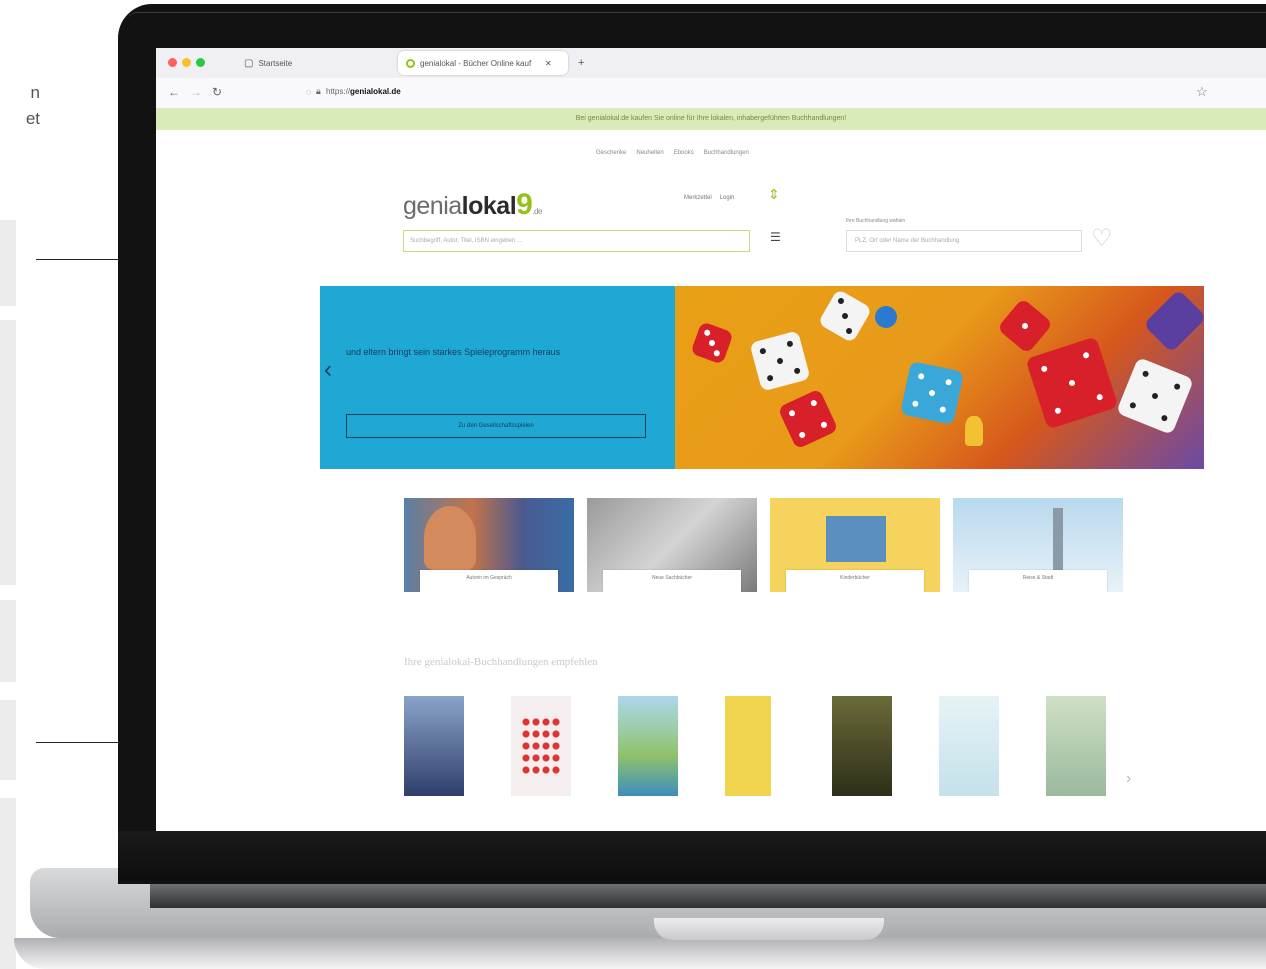  Describe the element at coordinates (696, 17) in the screenshot. I see `laptop-bezel` at that location.